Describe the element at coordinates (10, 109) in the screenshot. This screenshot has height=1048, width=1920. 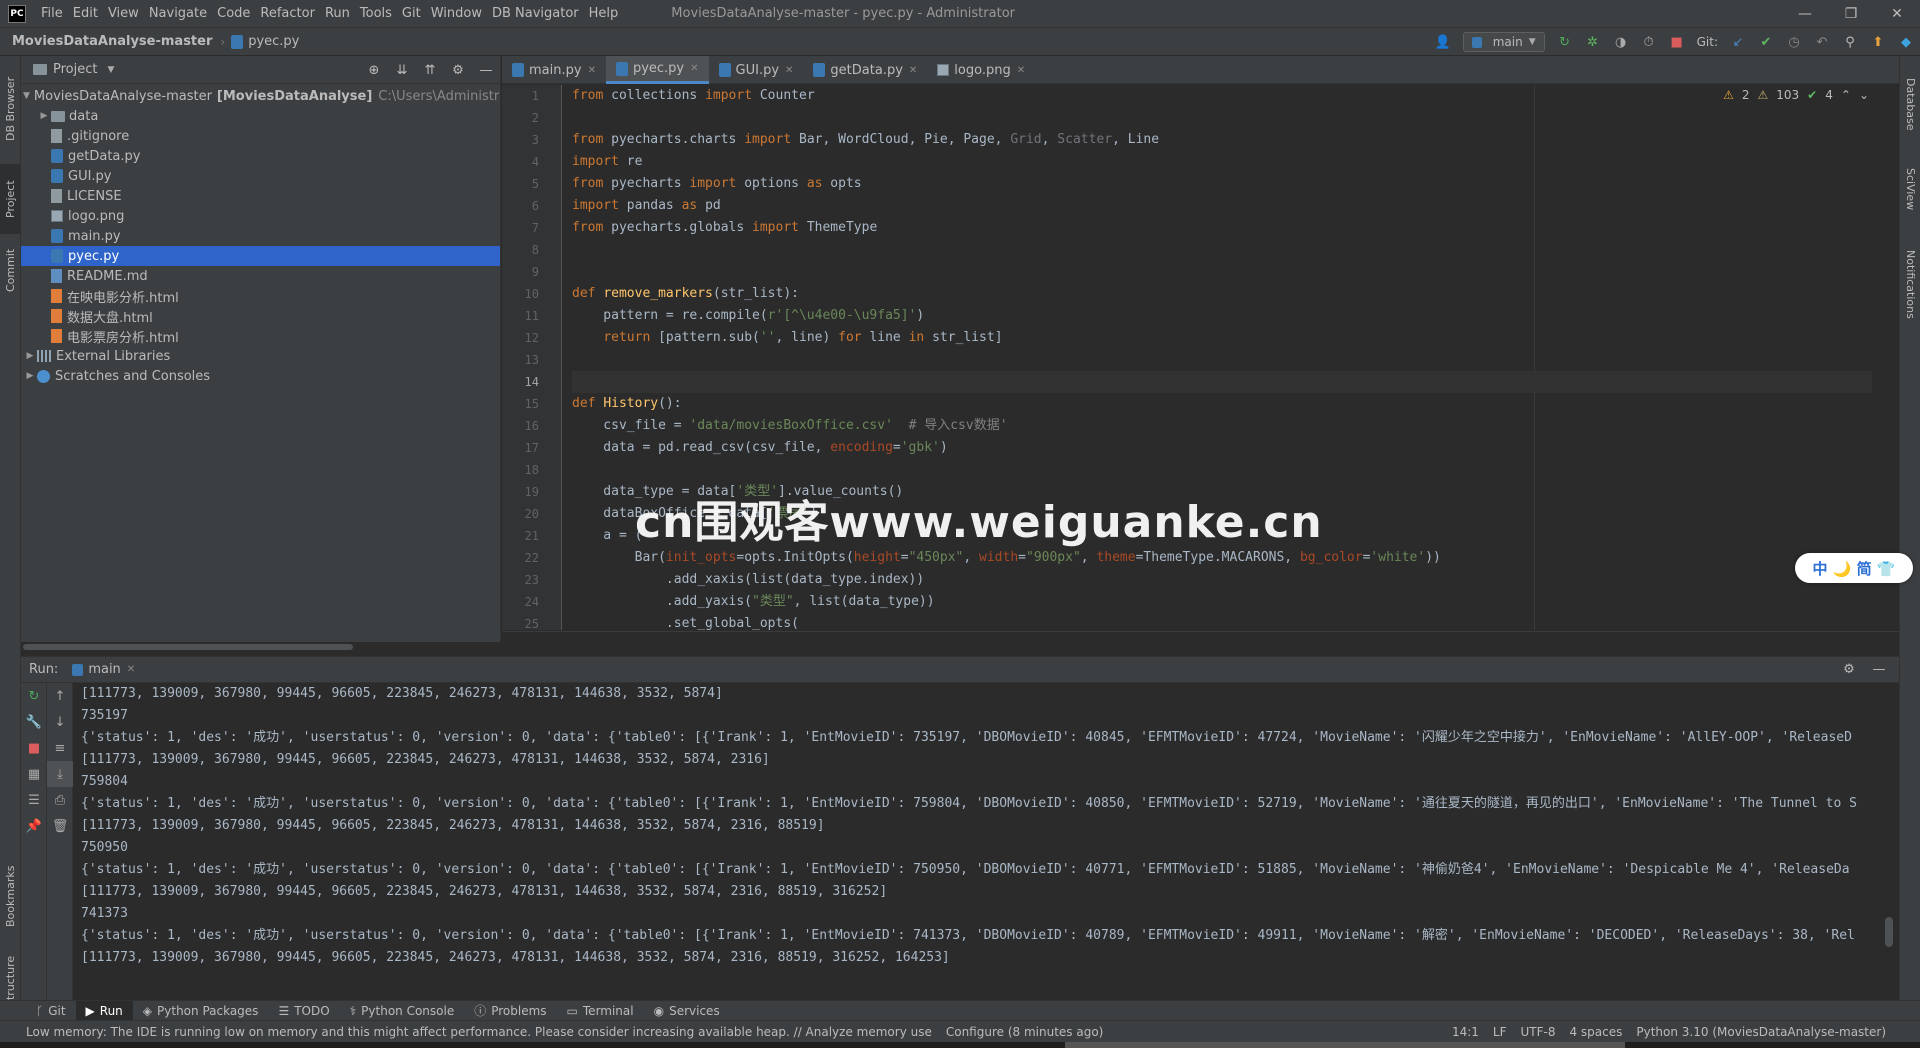
I see `db-browser-tab: DB Browser` at that location.